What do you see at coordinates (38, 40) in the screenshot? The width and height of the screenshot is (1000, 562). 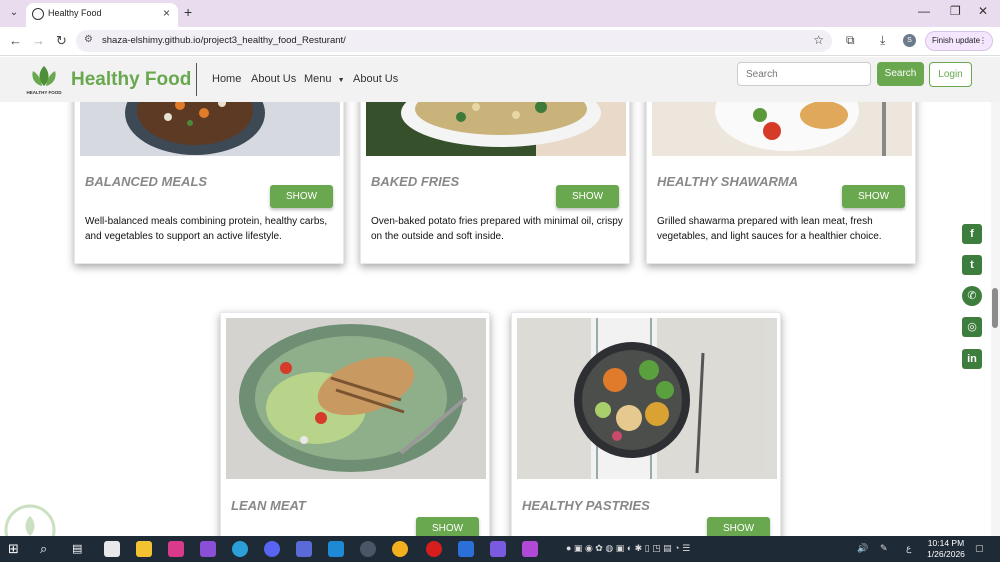 I see `forward-arrow-icon: →` at bounding box center [38, 40].